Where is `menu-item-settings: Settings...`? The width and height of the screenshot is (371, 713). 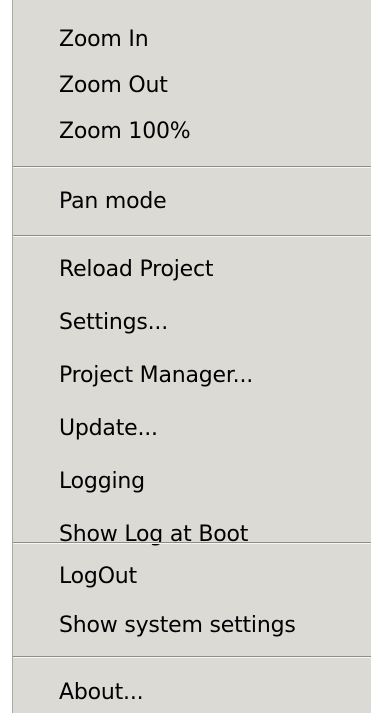
menu-item-settings: Settings... is located at coordinates (113, 323).